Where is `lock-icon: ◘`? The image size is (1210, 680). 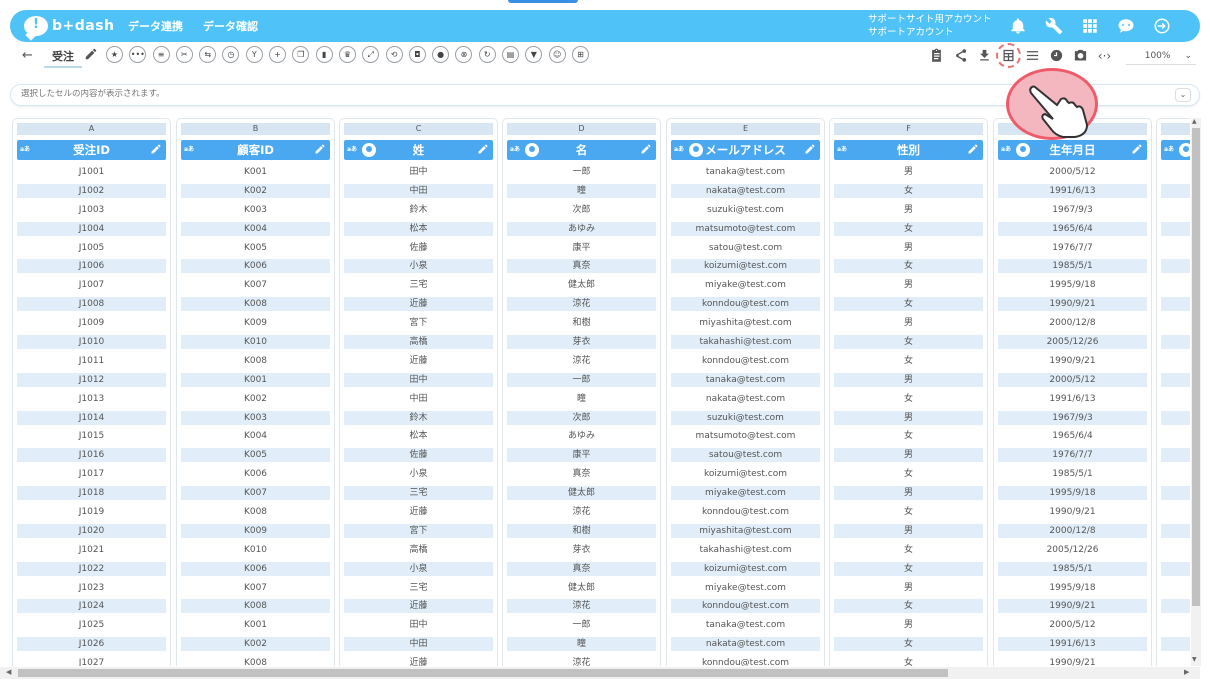 lock-icon: ◘ is located at coordinates (417, 54).